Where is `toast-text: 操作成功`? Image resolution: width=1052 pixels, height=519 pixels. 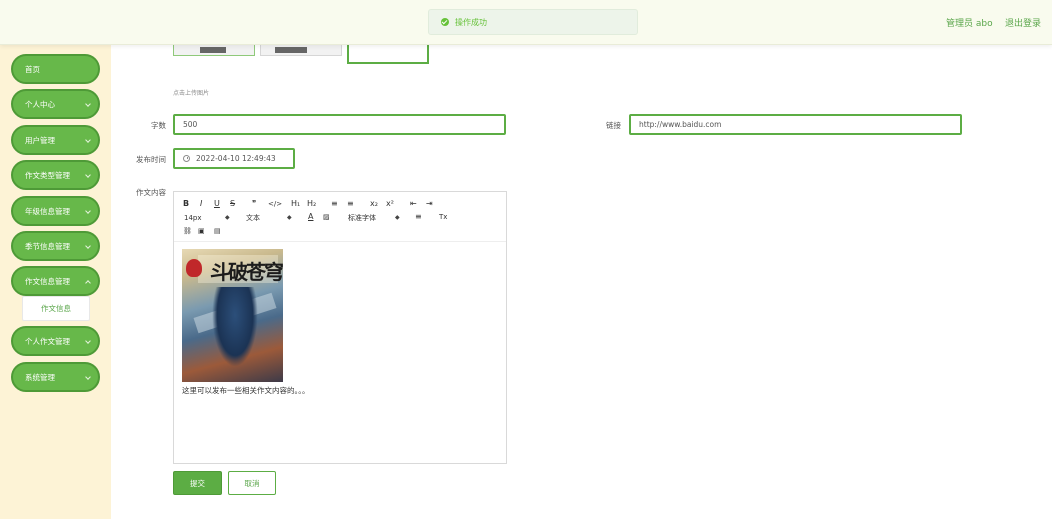
toast-text: 操作成功 is located at coordinates (471, 22).